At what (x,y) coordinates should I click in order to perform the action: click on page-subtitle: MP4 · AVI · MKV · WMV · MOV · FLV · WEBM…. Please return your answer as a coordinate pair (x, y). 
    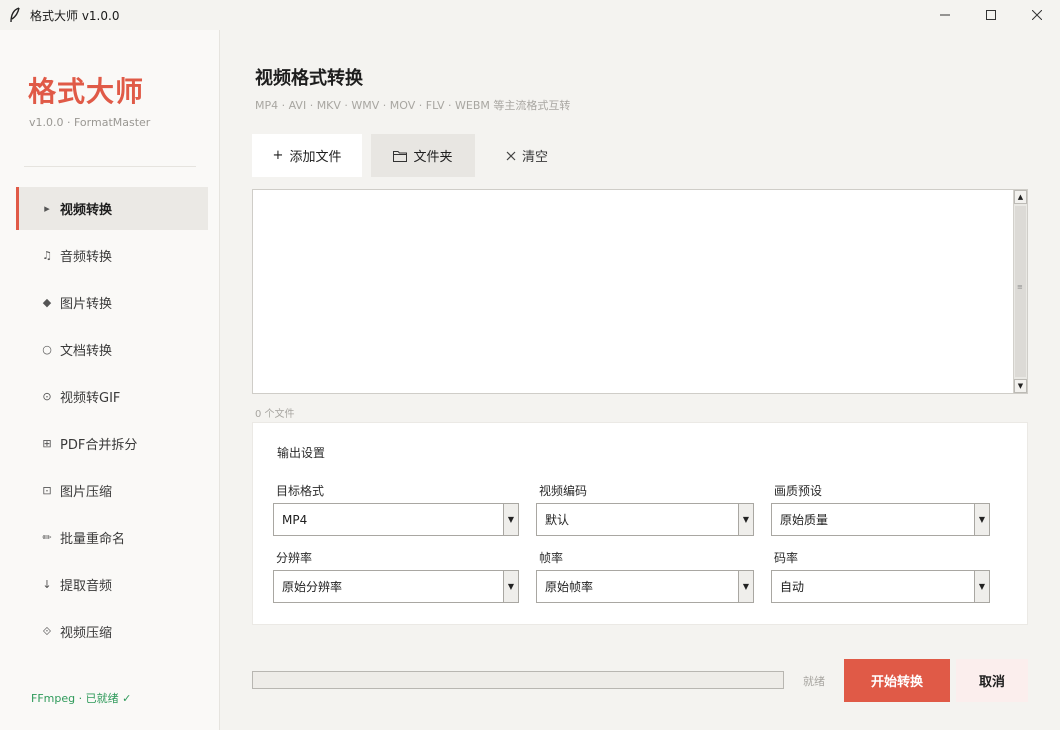
    Looking at the image, I should click on (413, 105).